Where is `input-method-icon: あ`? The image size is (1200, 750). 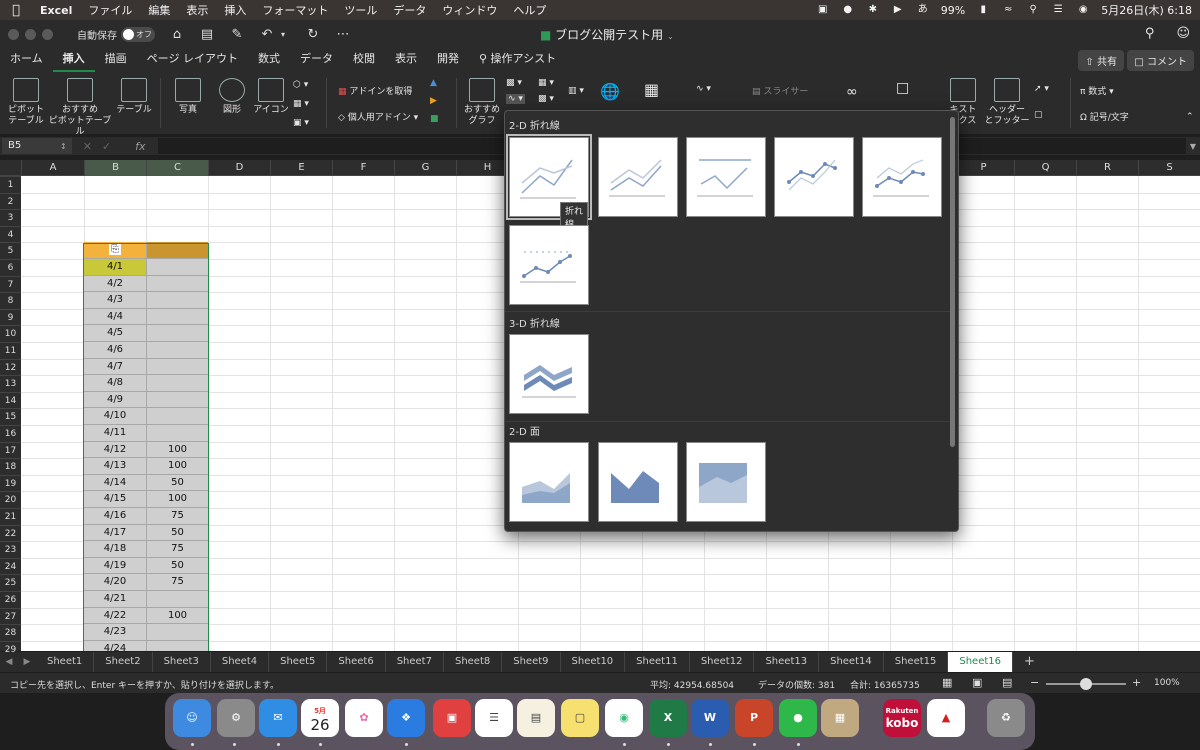 input-method-icon: あ is located at coordinates (923, 10).